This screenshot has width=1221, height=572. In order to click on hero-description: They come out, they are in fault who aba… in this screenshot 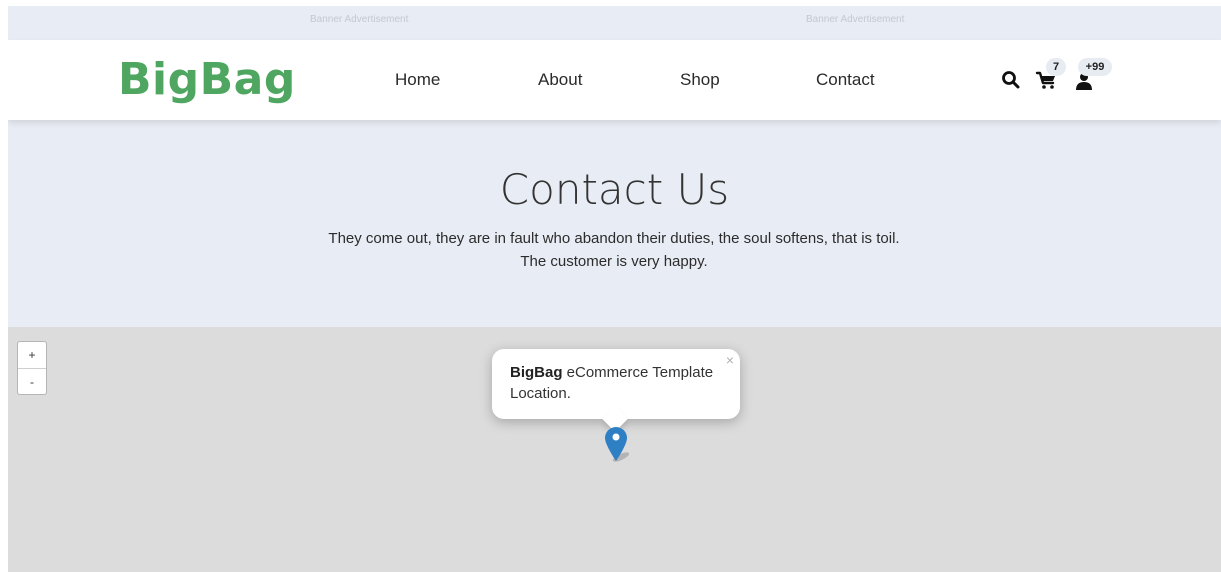, I will do `click(614, 250)`.